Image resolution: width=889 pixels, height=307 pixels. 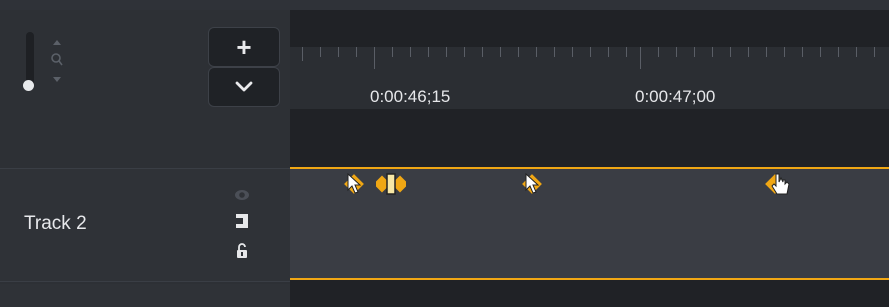 I want to click on zoom-slider-thumb, so click(x=28, y=85).